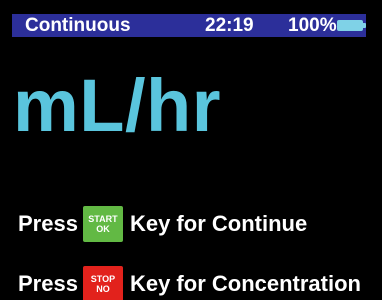 The height and width of the screenshot is (300, 382). I want to click on no-key-label: NO, so click(103, 289).